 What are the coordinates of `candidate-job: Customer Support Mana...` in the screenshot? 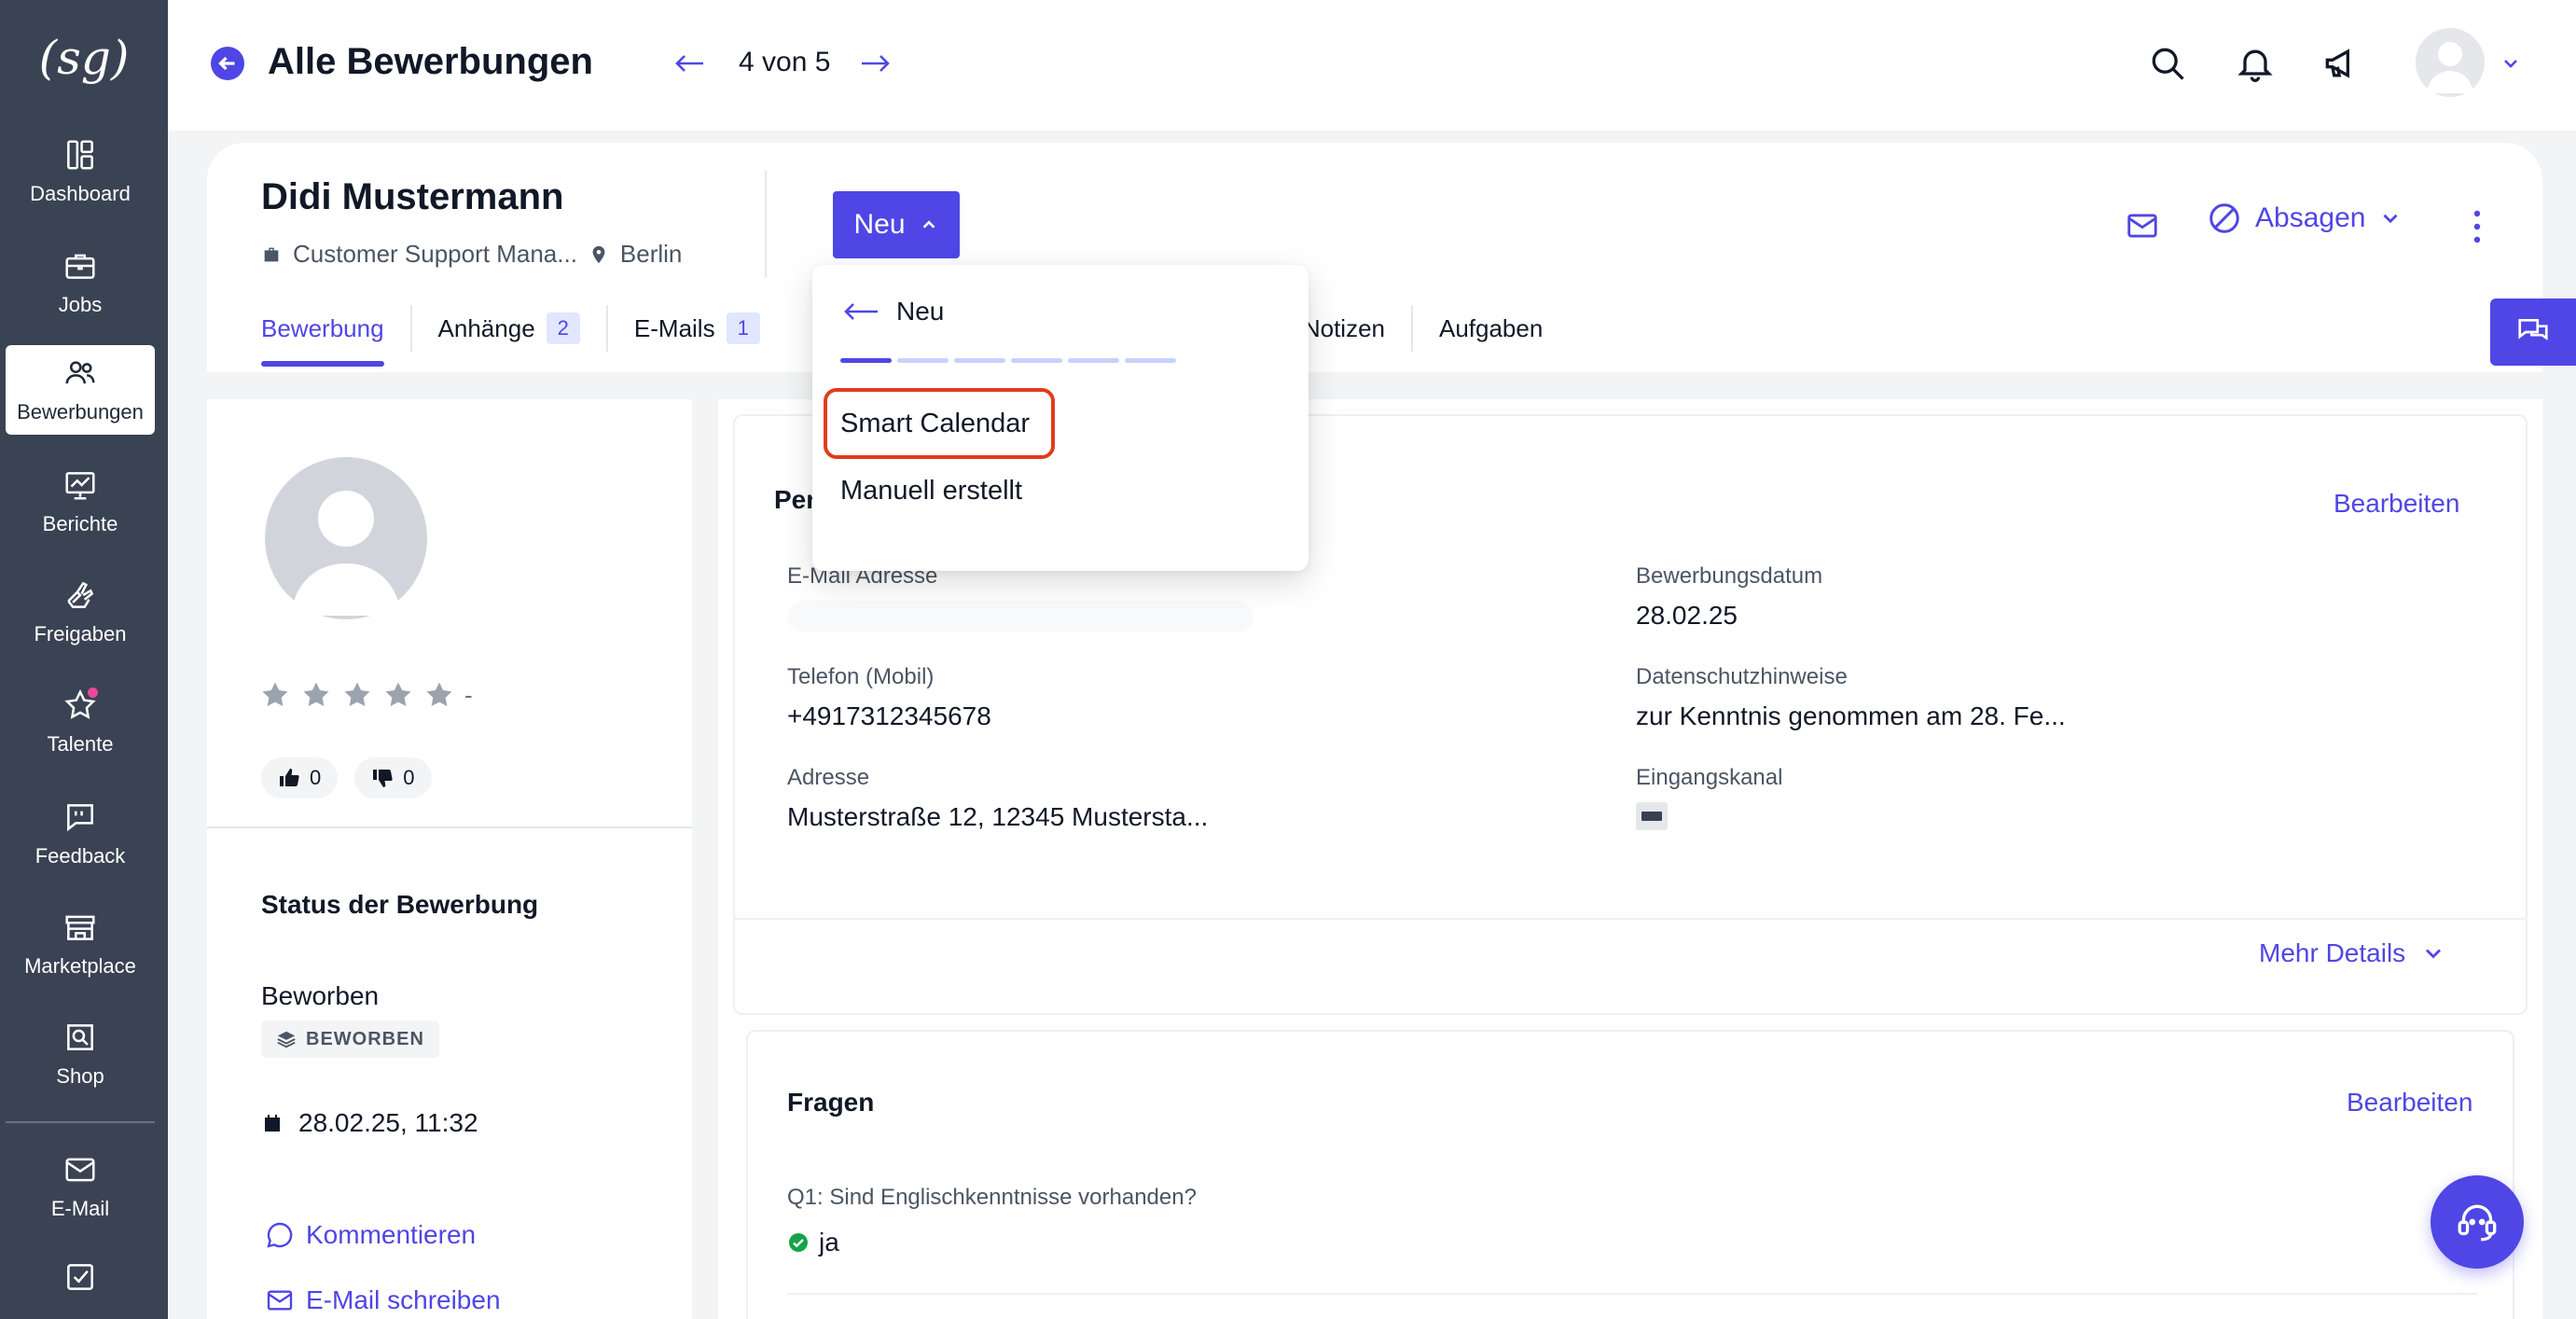 It's located at (435, 254).